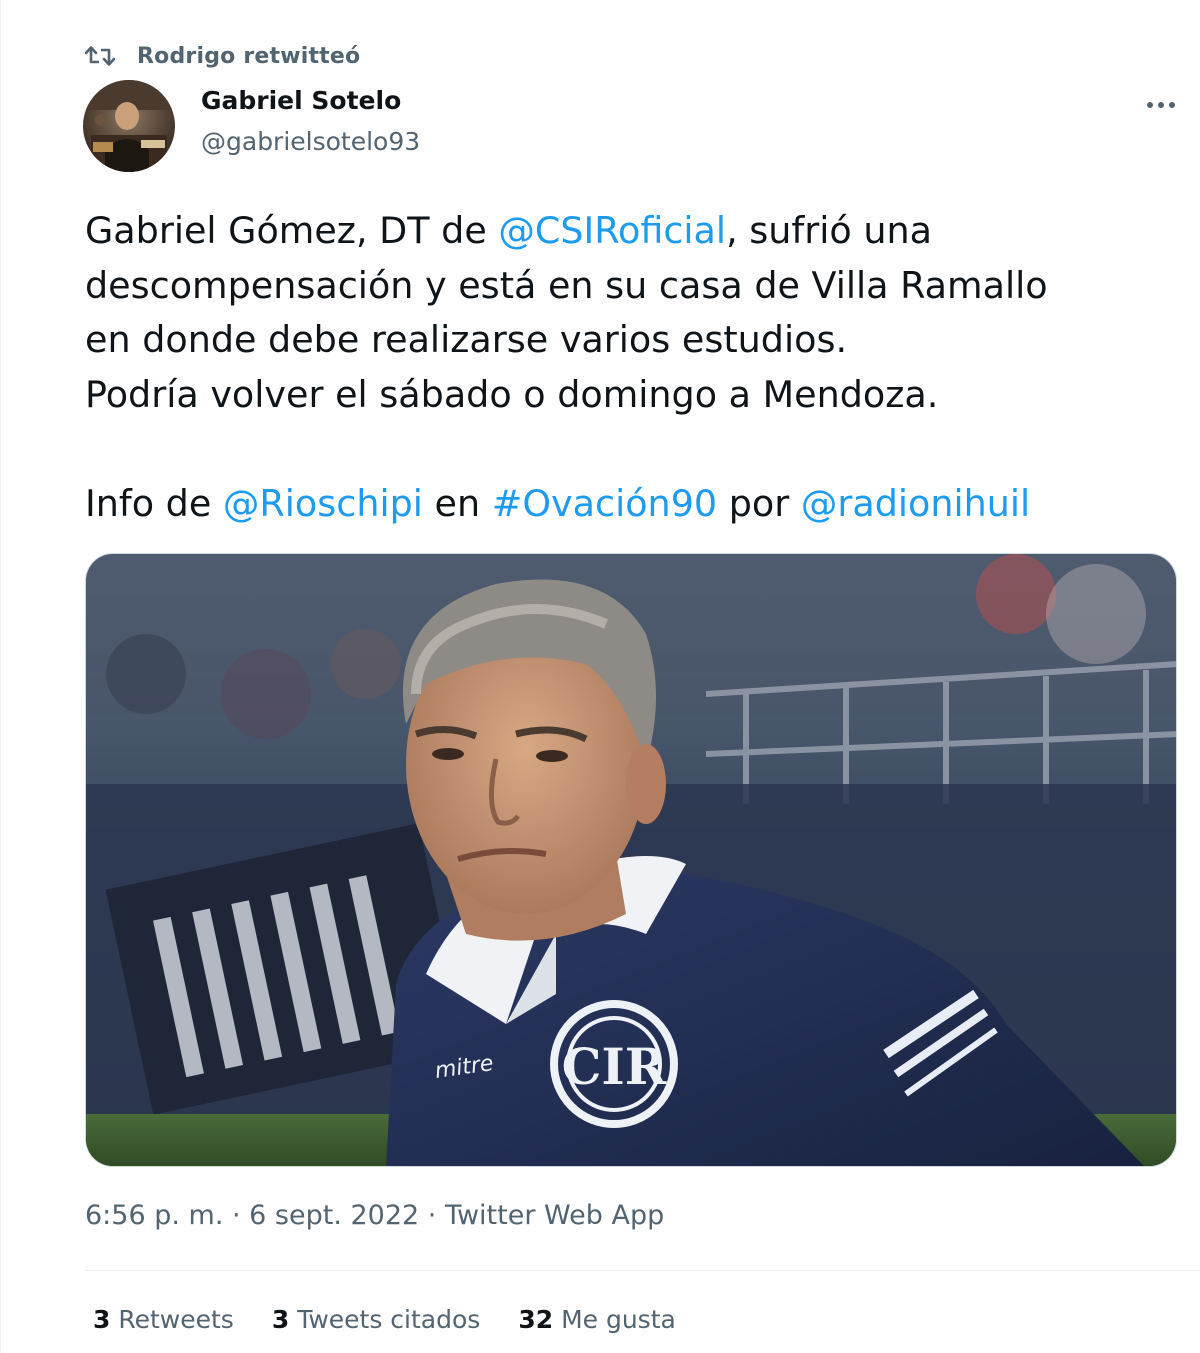 The width and height of the screenshot is (1200, 1353). Describe the element at coordinates (759, 503) in the screenshot. I see `text-segment: por` at that location.